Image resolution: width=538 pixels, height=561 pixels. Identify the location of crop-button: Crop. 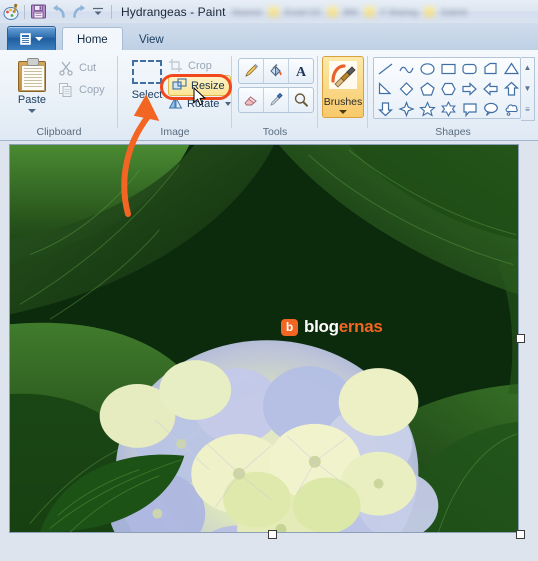
(190, 66).